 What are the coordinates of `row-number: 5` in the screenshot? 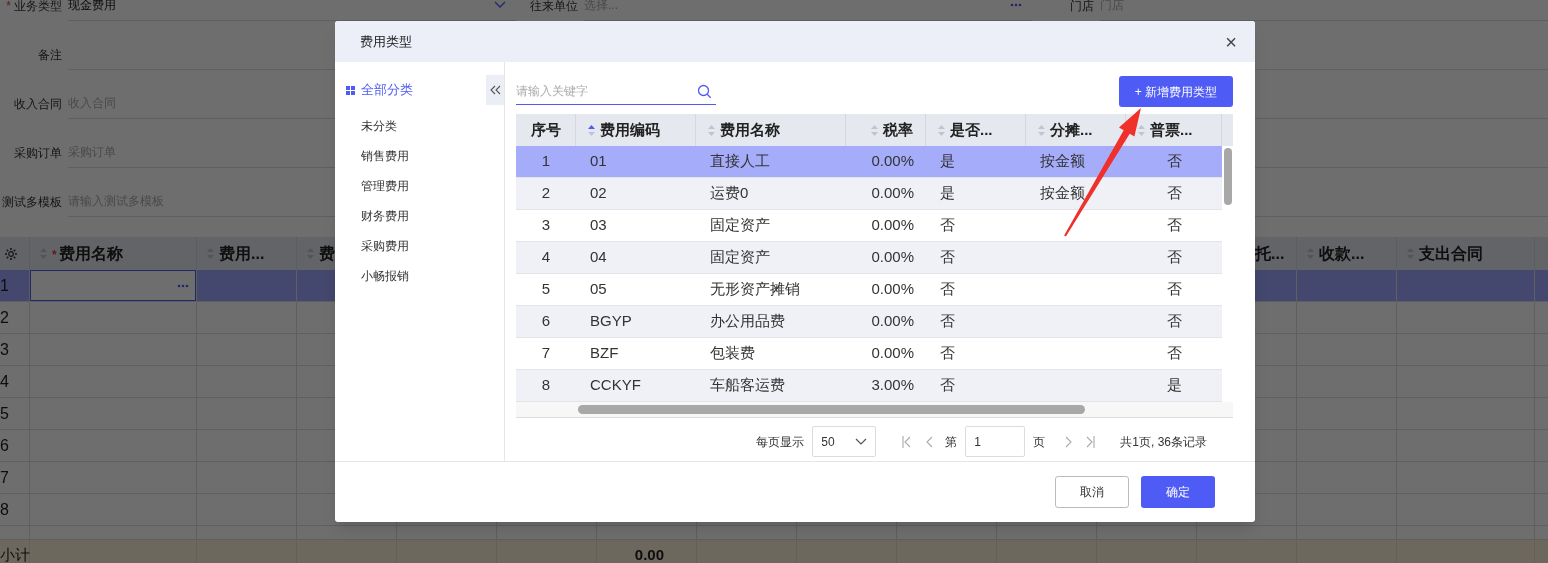 It's located at (4, 413).